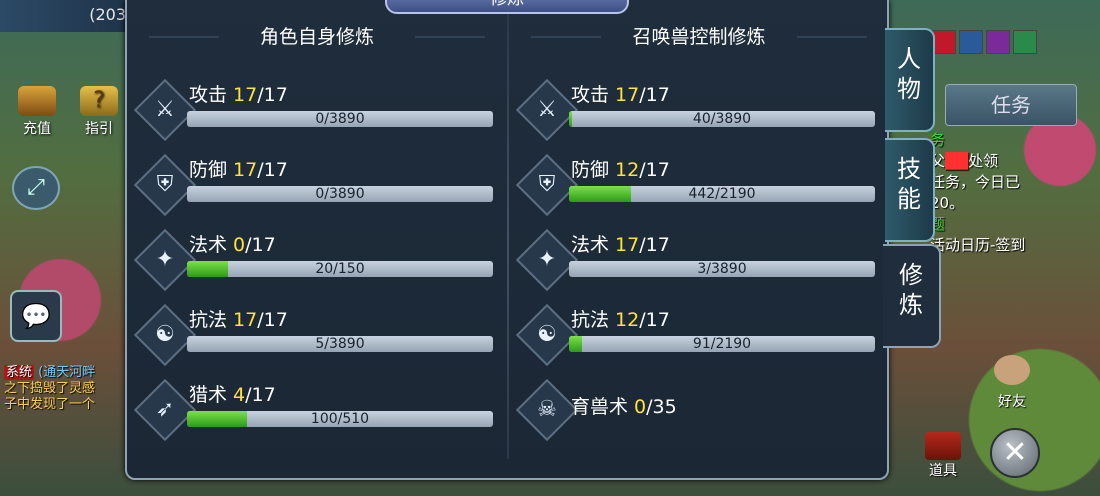 The image size is (1100, 496). I want to click on cultivation-row: ⛨ 防御 12/17 442/2190, so click(695, 186).